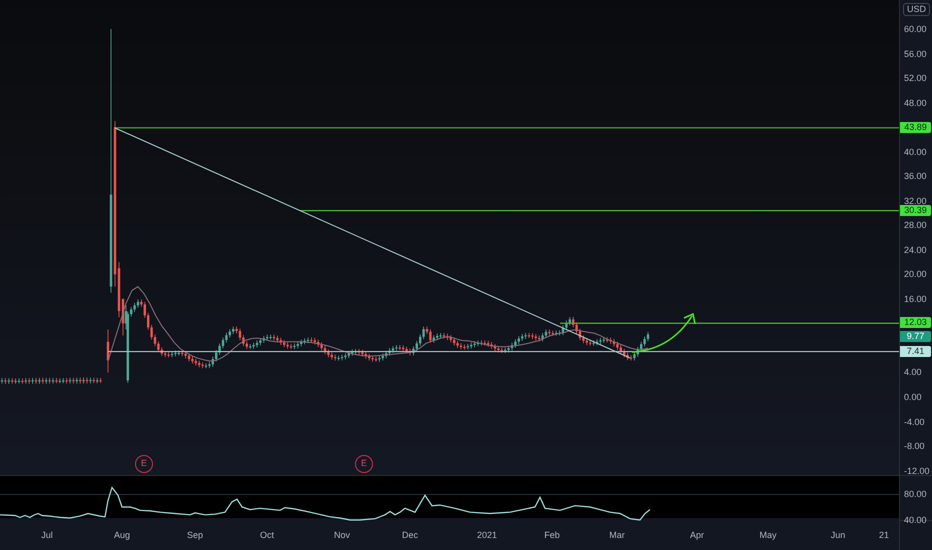 The width and height of the screenshot is (932, 550). I want to click on time-axis-label: Jun, so click(838, 535).